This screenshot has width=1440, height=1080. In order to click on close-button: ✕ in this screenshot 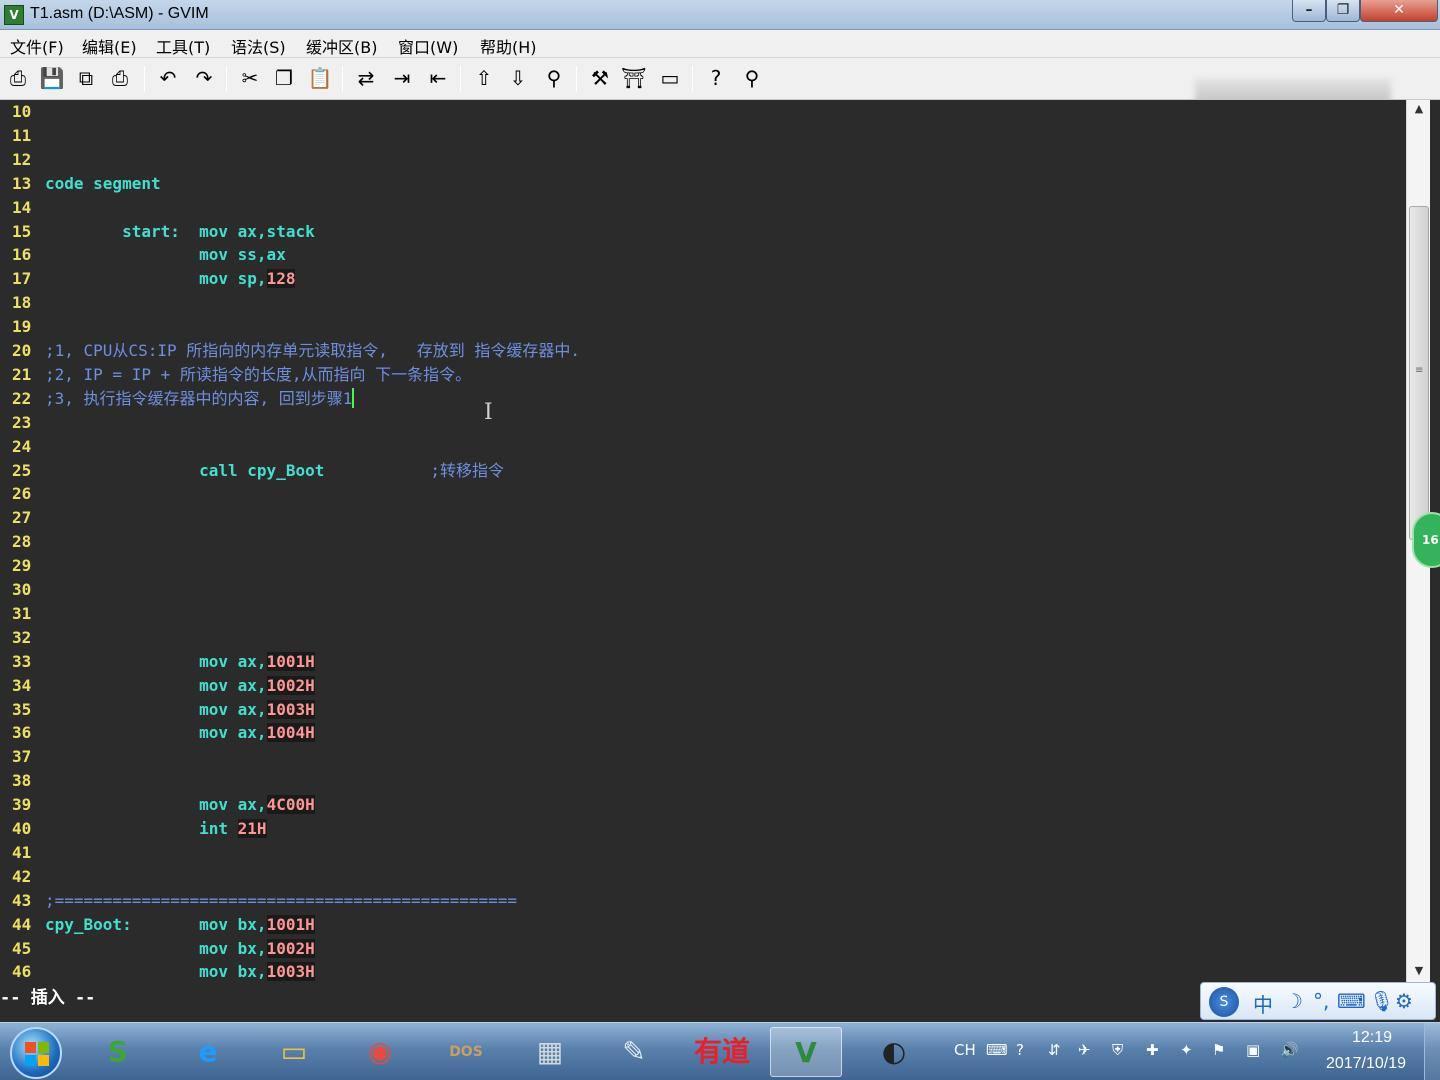, I will do `click(1399, 11)`.